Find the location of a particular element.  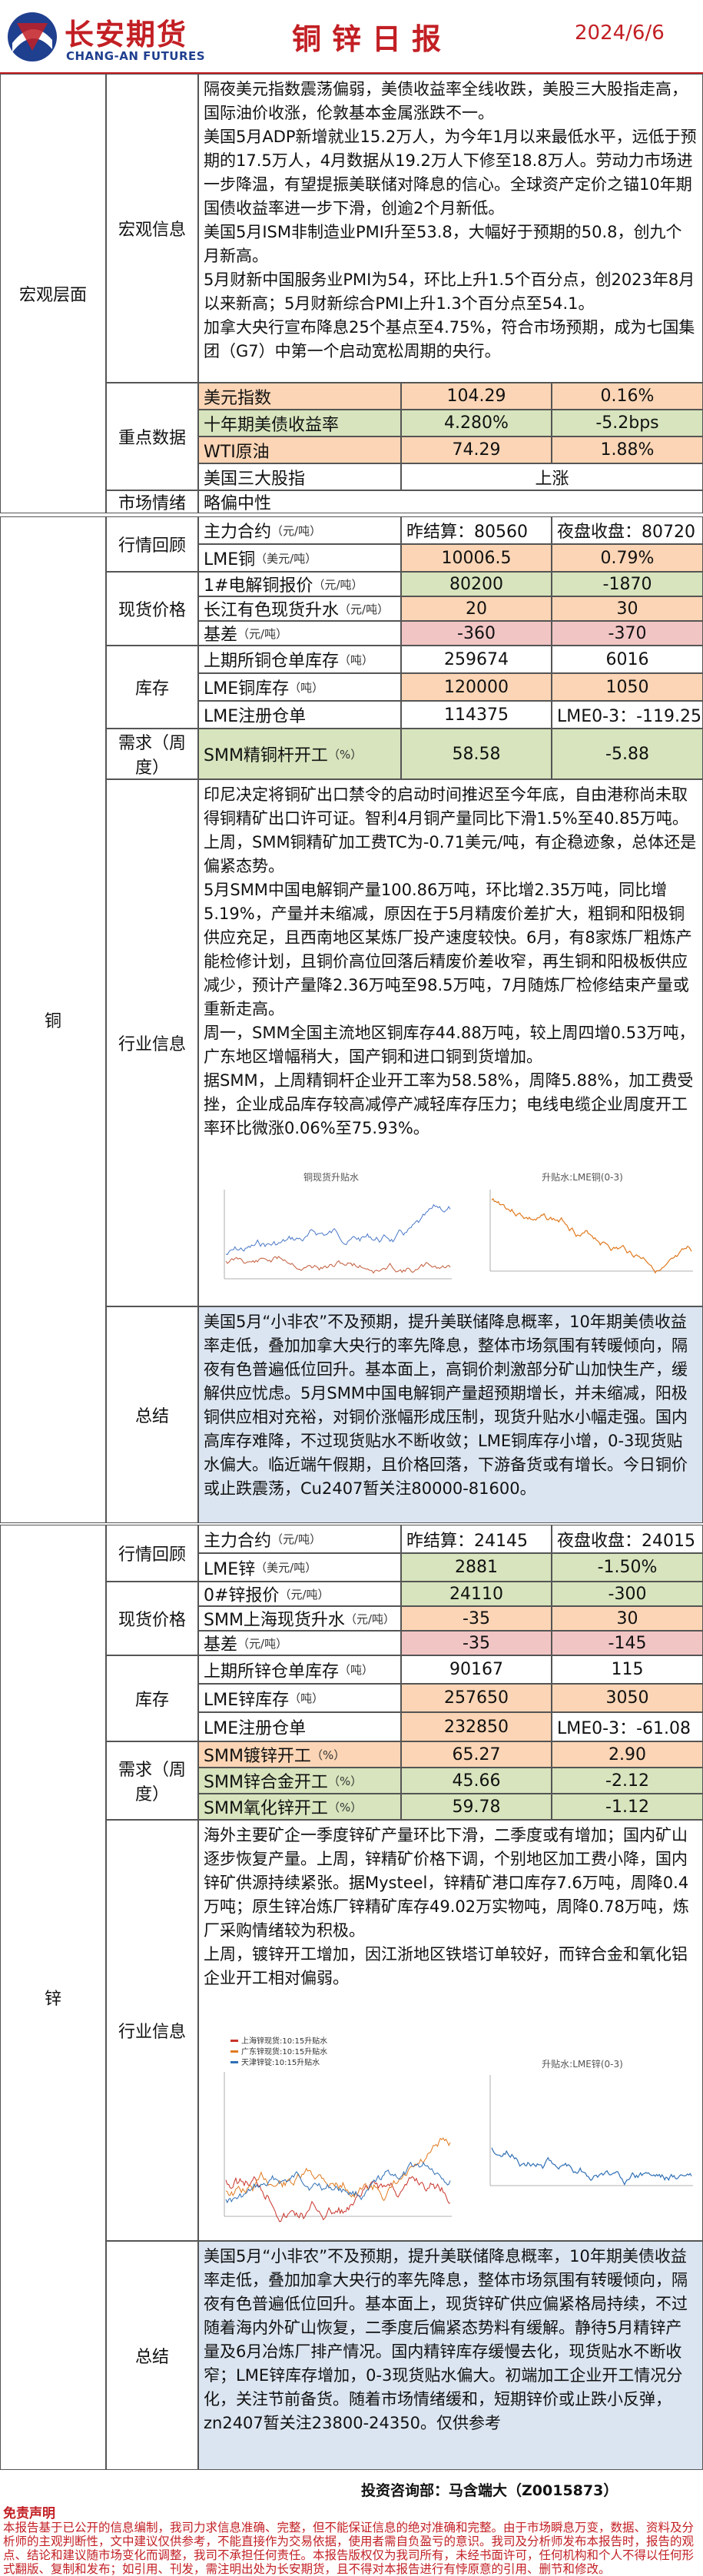

copper-stock-row-v2: 1050 is located at coordinates (627, 687).